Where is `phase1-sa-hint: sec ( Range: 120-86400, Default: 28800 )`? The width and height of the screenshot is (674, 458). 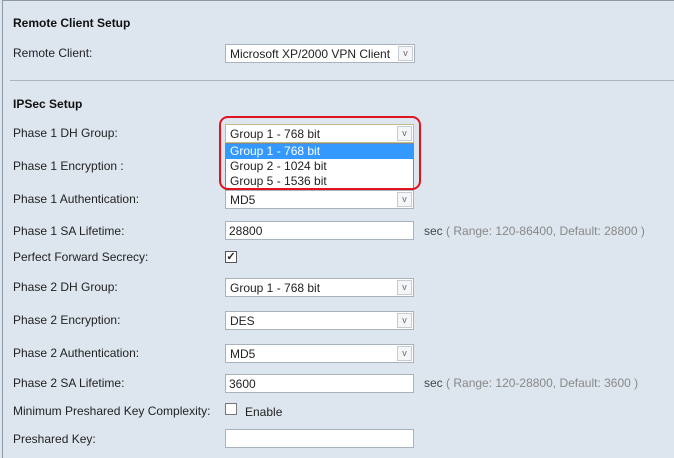 phase1-sa-hint: sec ( Range: 120-86400, Default: 28800 ) is located at coordinates (534, 231).